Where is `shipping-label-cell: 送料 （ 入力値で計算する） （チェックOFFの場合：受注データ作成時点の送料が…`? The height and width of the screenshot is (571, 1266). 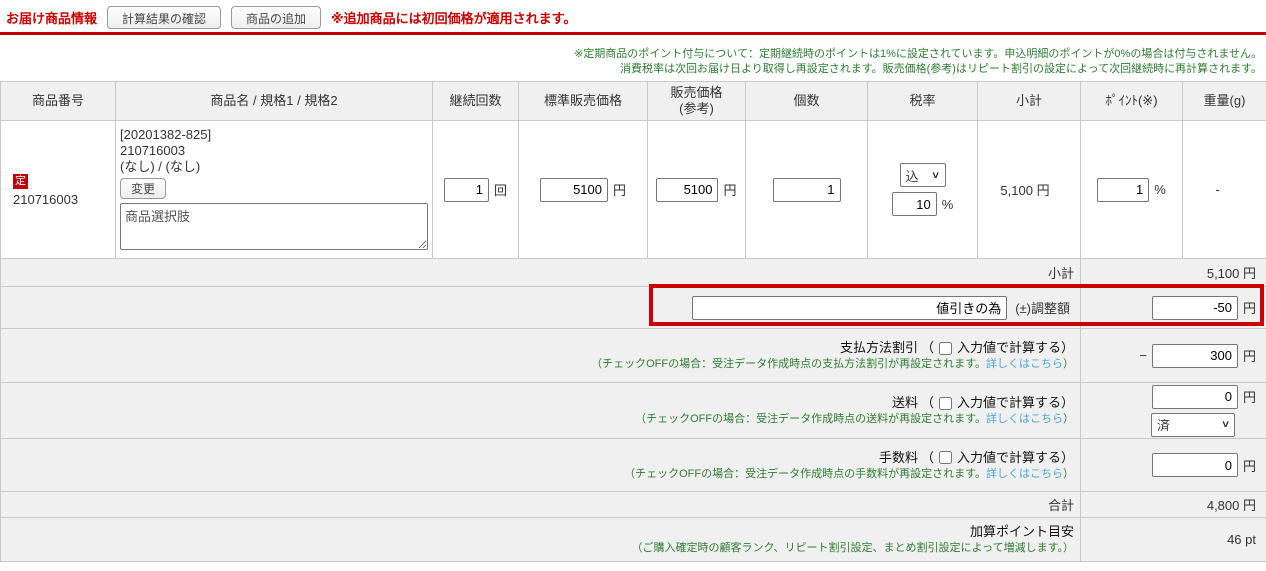
shipping-label-cell: 送料 （ 入力値で計算する） （チェックOFFの場合：受注データ作成時点の送料が… is located at coordinates (540, 410).